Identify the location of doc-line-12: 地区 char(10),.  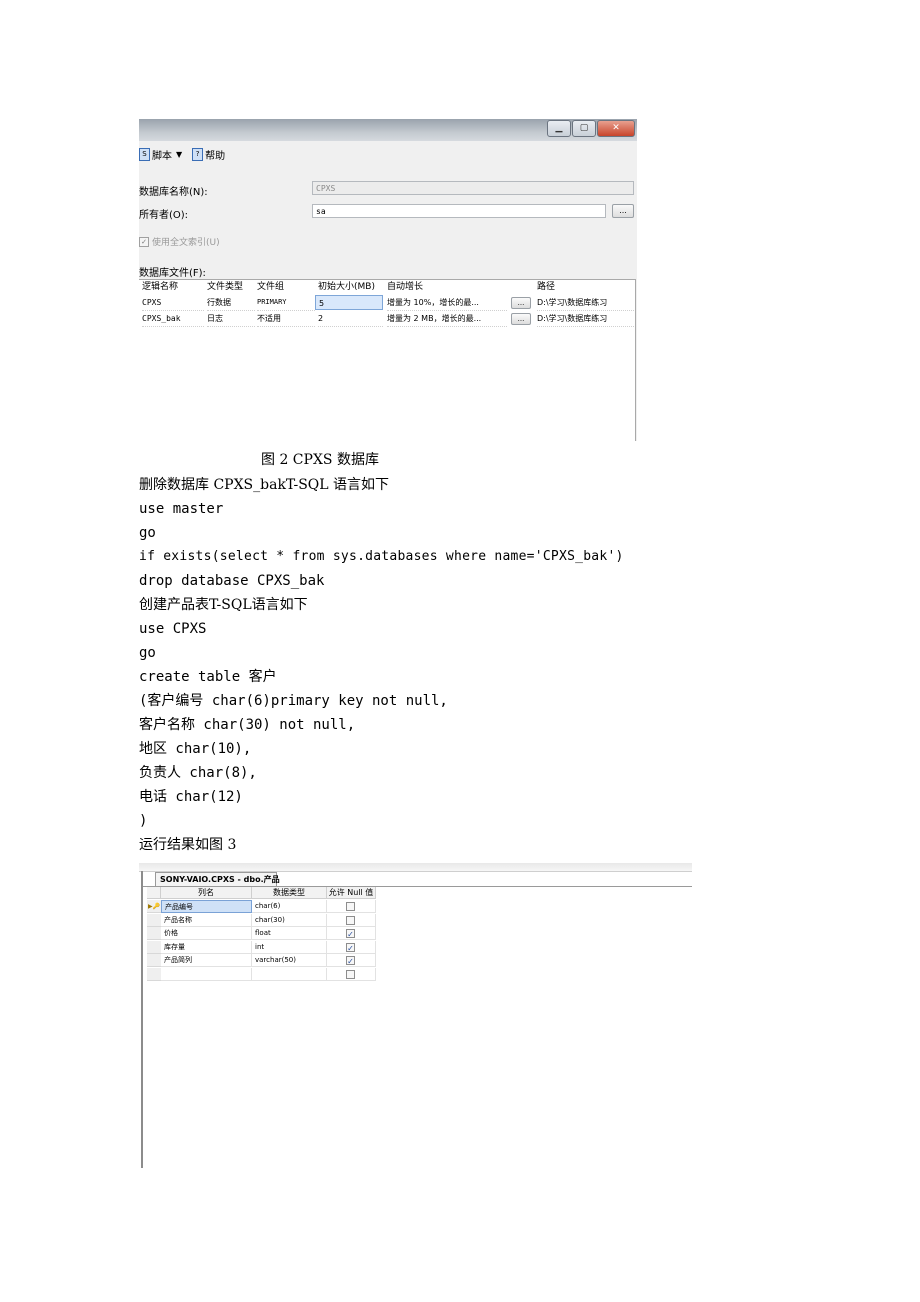
(195, 749).